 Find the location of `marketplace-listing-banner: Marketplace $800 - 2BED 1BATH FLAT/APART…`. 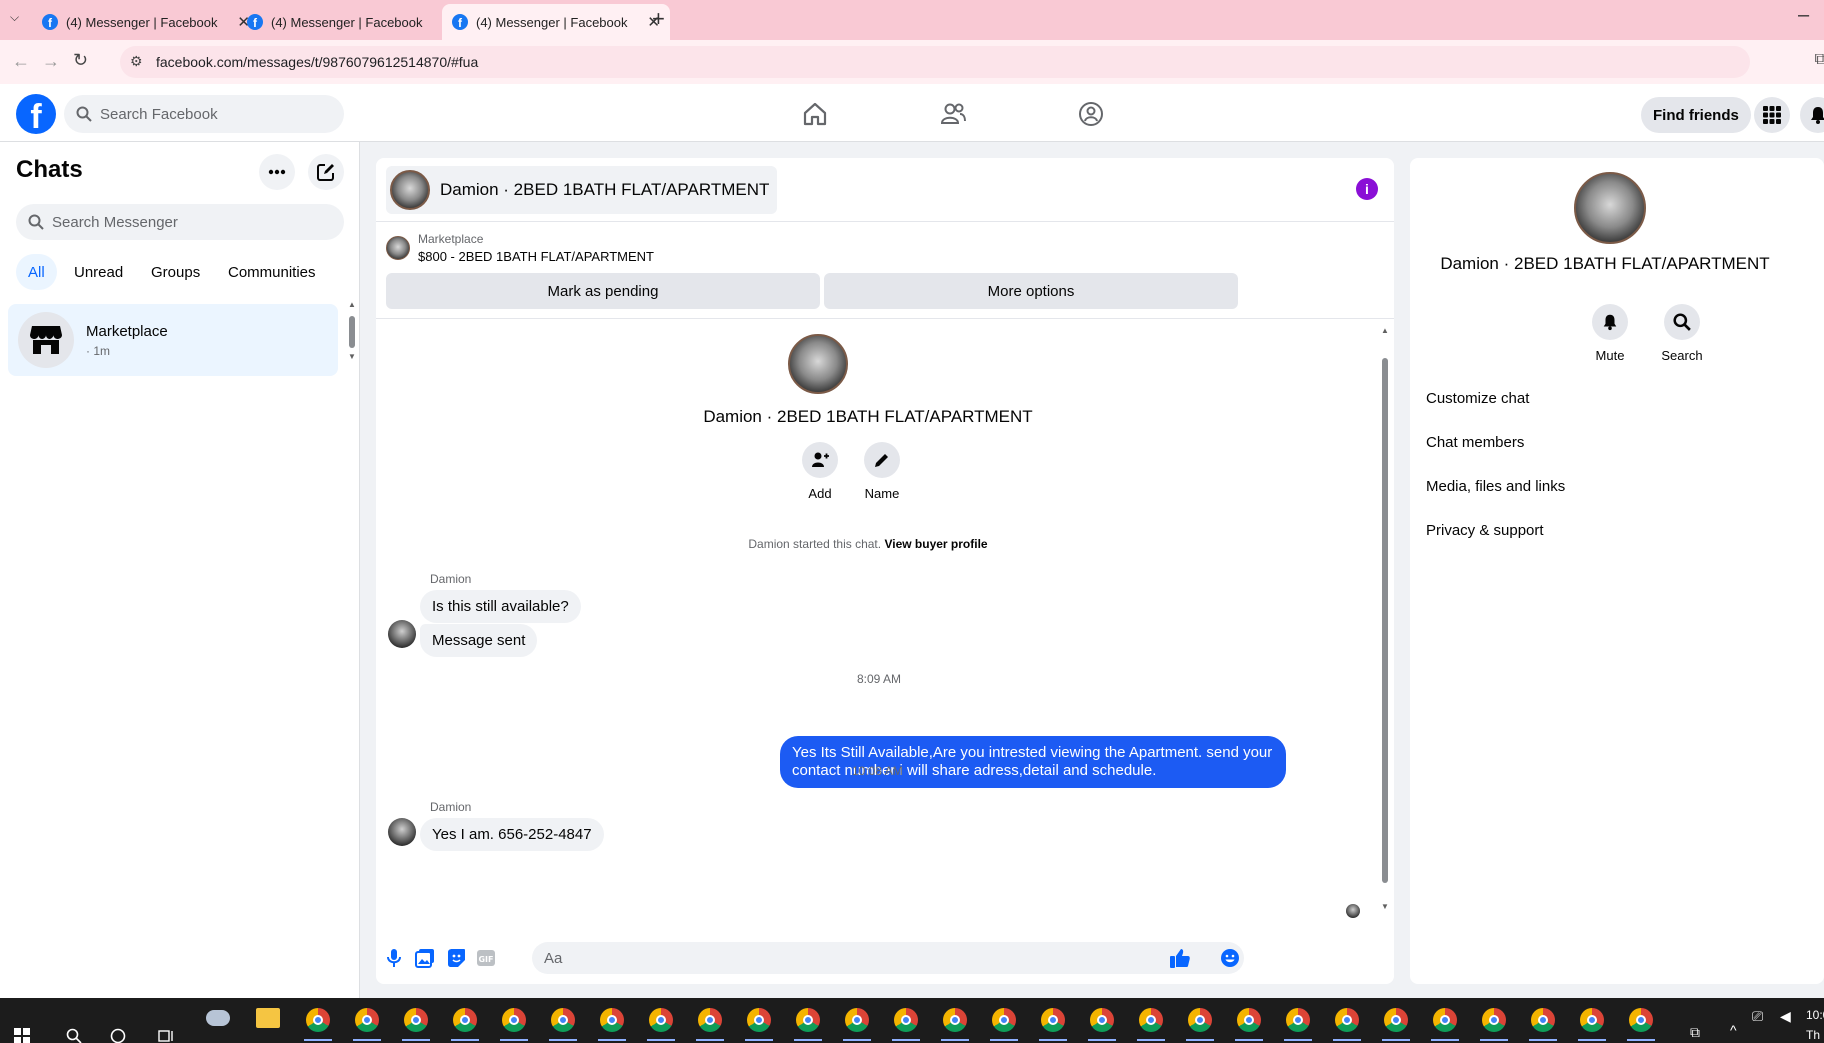

marketplace-listing-banner: Marketplace $800 - 2BED 1BATH FLAT/APART… is located at coordinates (520, 248).